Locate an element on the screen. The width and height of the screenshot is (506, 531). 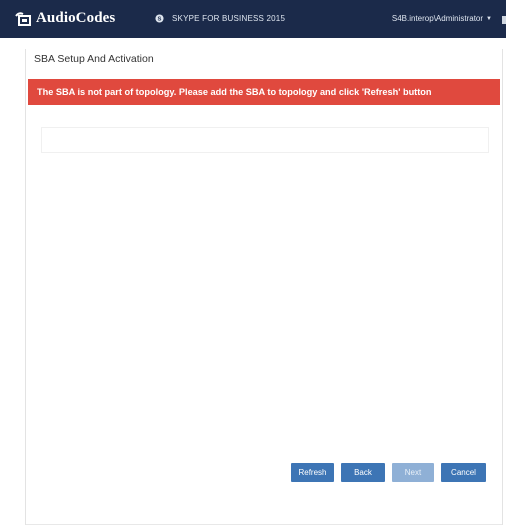
chevron-down-icon: ▼ is located at coordinates (489, 18).